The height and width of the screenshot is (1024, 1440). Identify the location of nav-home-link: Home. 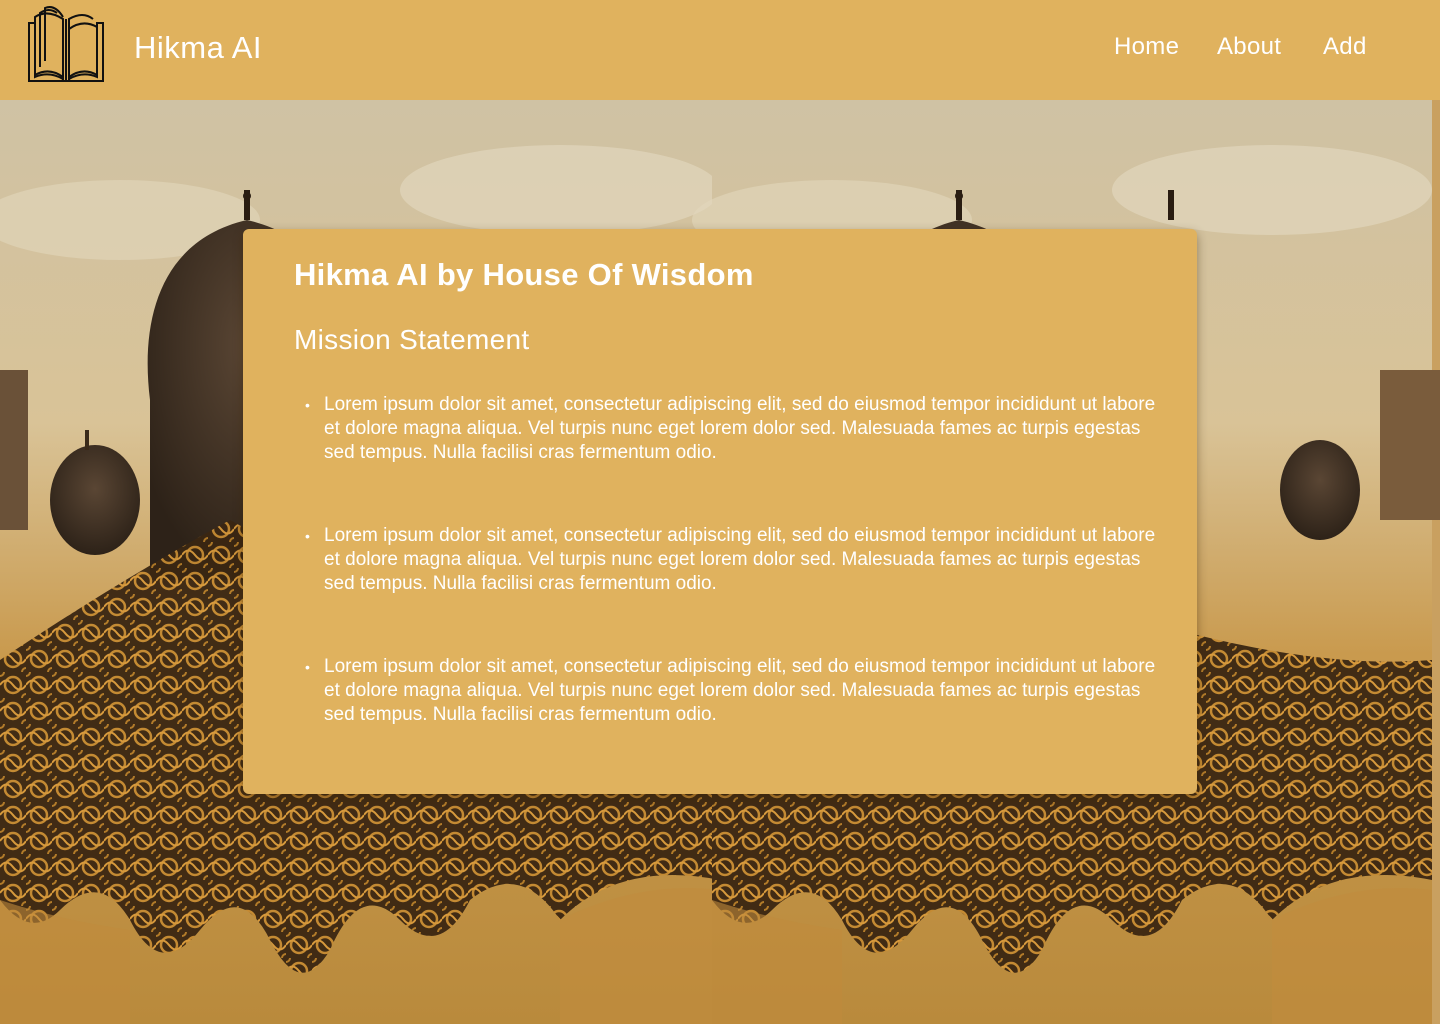
(1146, 47).